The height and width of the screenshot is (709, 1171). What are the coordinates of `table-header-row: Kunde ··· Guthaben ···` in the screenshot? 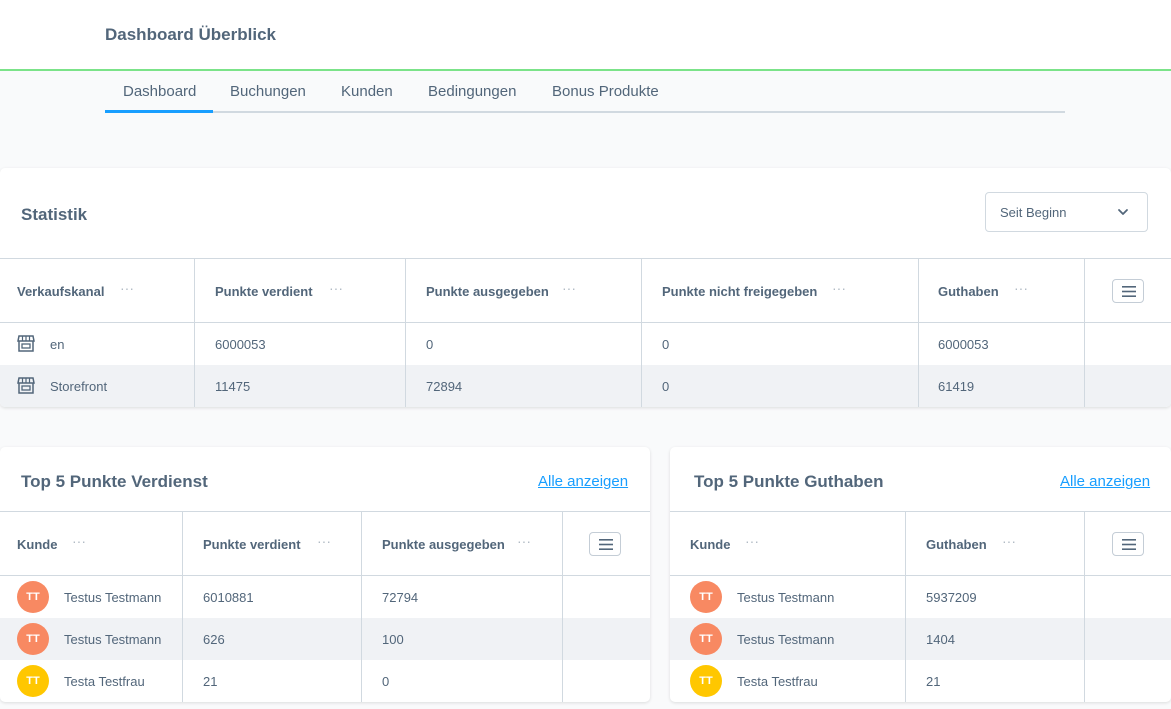 It's located at (920, 544).